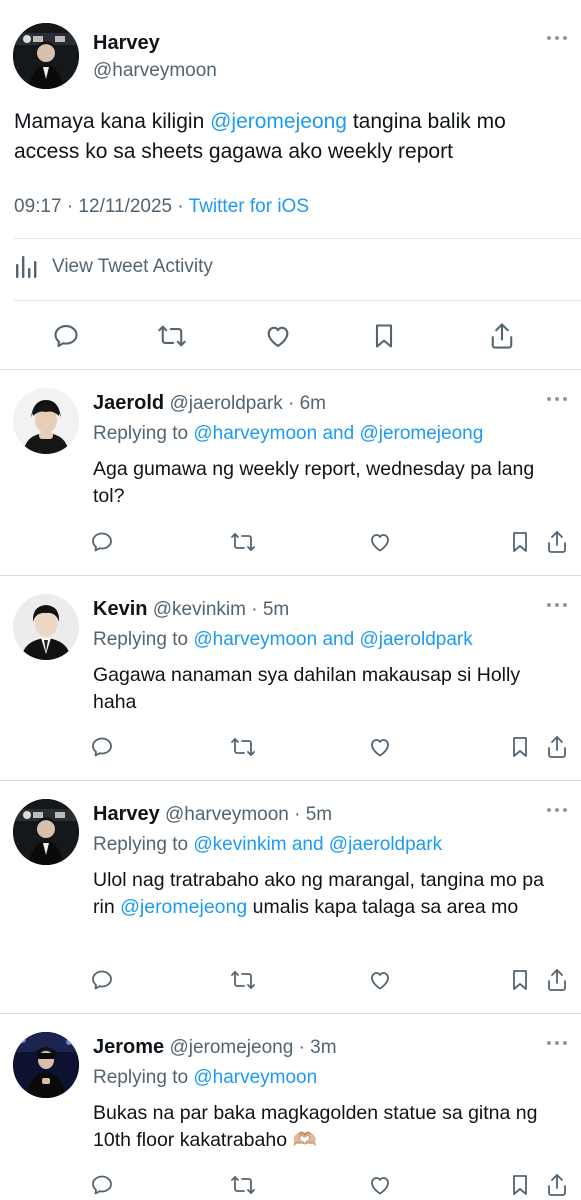 This screenshot has width=581, height=1200. I want to click on author-name: Jerome, so click(128, 1047).